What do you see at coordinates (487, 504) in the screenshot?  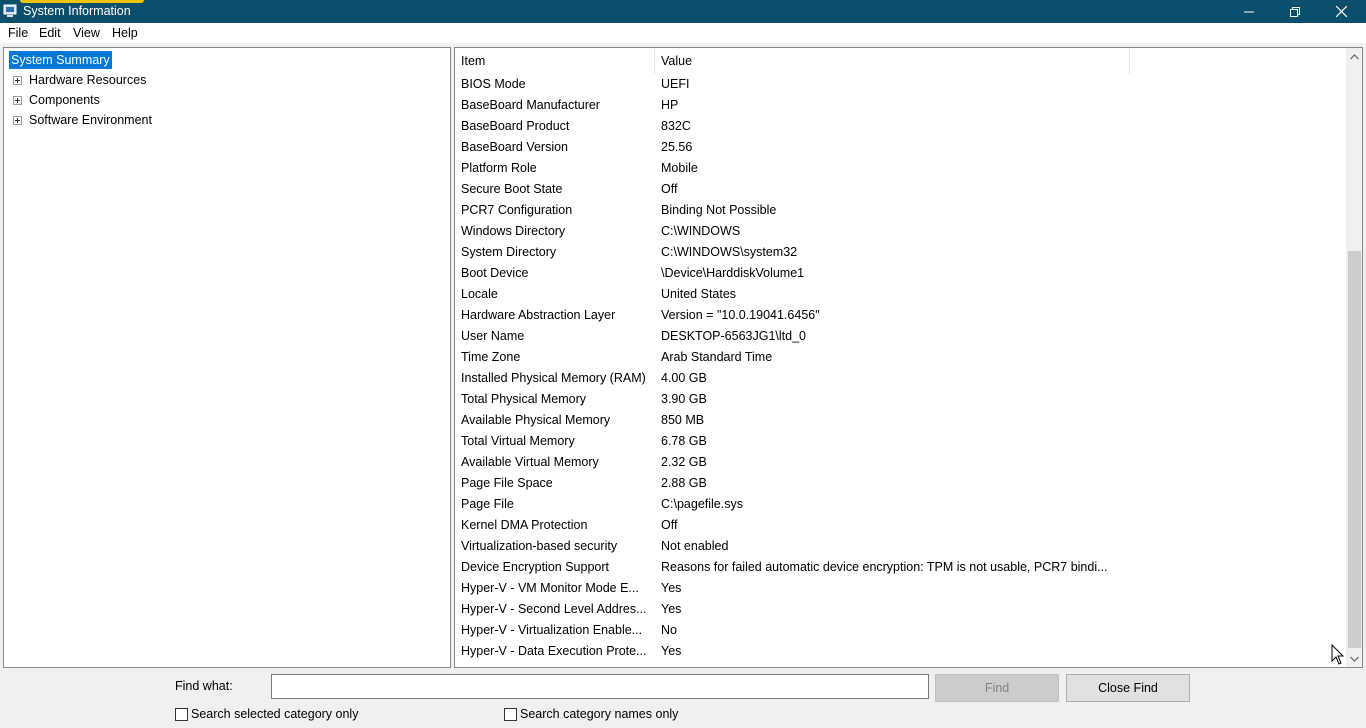 I see `row-item: Page File` at bounding box center [487, 504].